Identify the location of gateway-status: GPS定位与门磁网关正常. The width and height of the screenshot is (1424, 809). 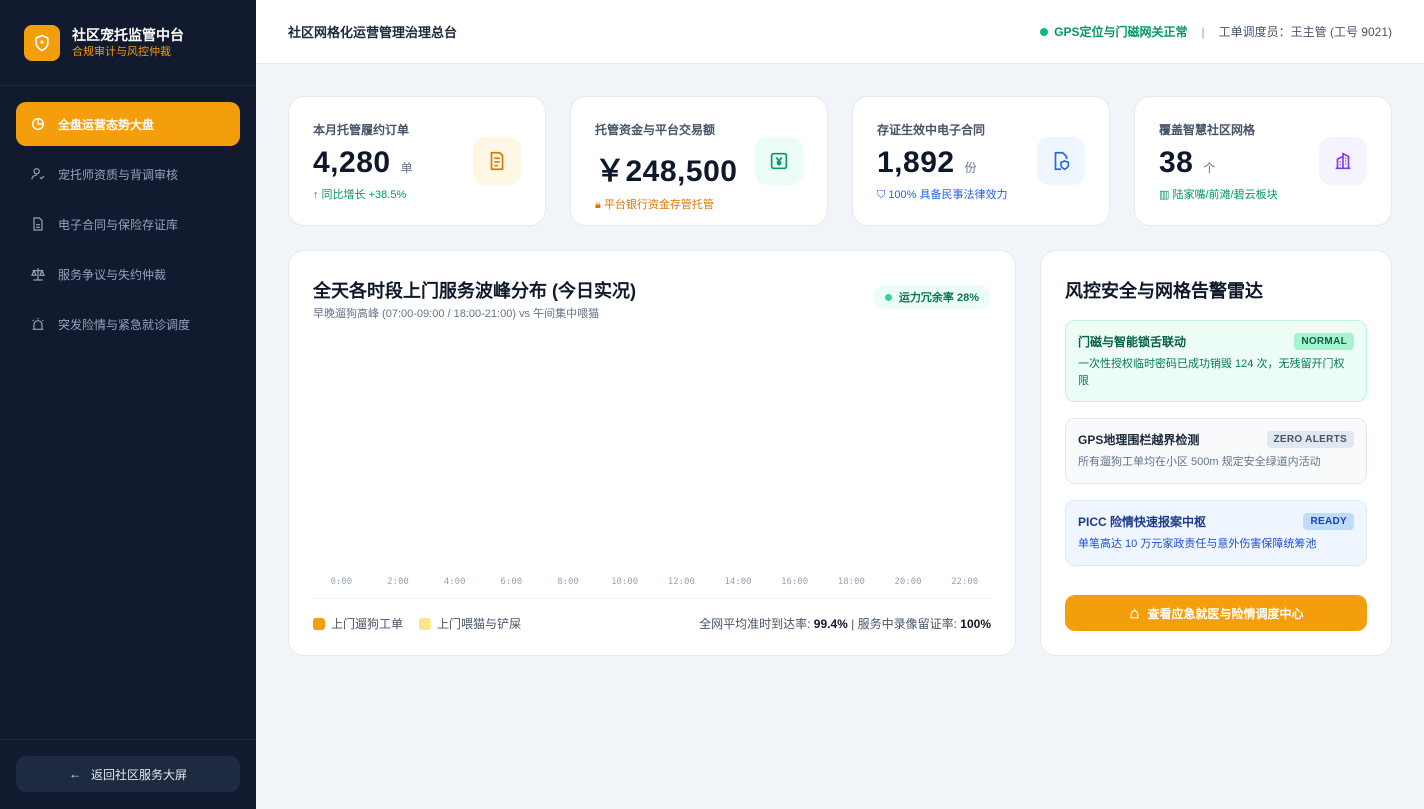
(1121, 32).